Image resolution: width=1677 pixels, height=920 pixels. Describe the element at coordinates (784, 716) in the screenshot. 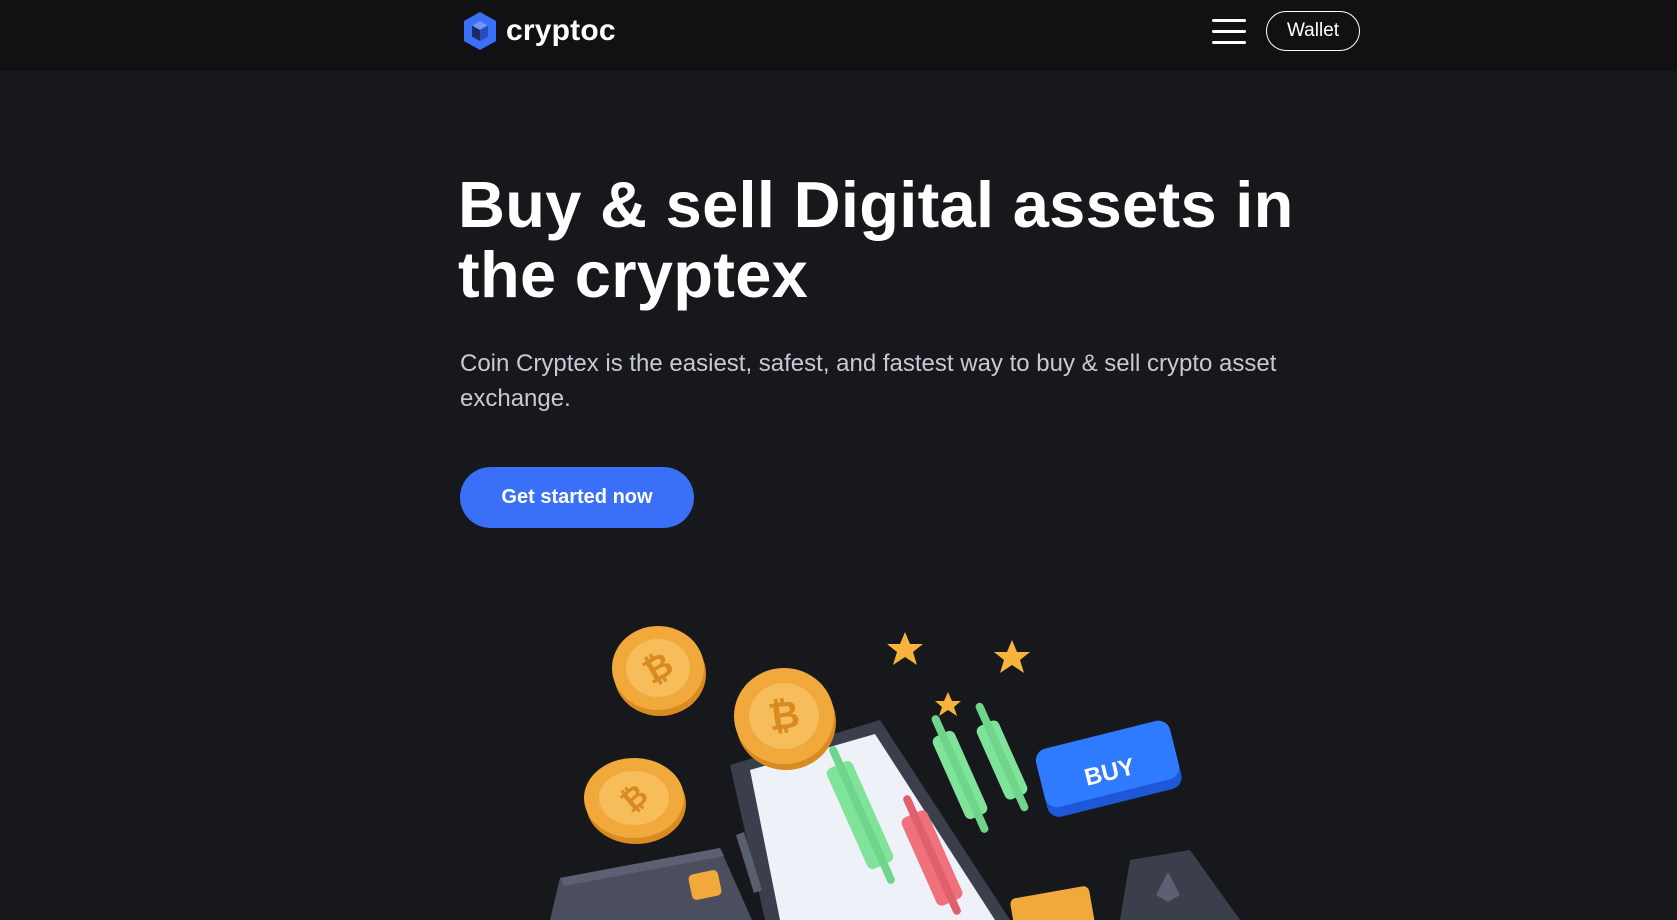

I see `bitcoin-symbol: ₿` at that location.